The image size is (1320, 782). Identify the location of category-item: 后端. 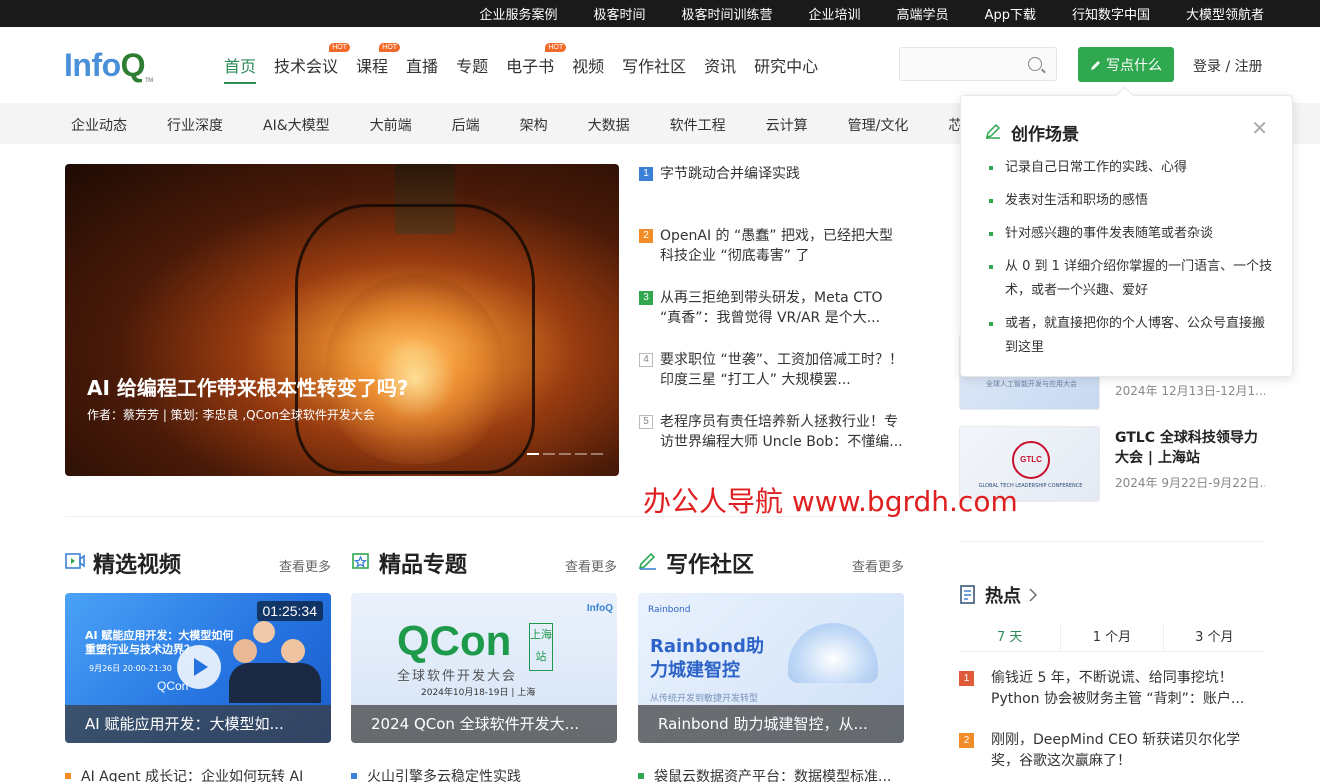
(466, 125).